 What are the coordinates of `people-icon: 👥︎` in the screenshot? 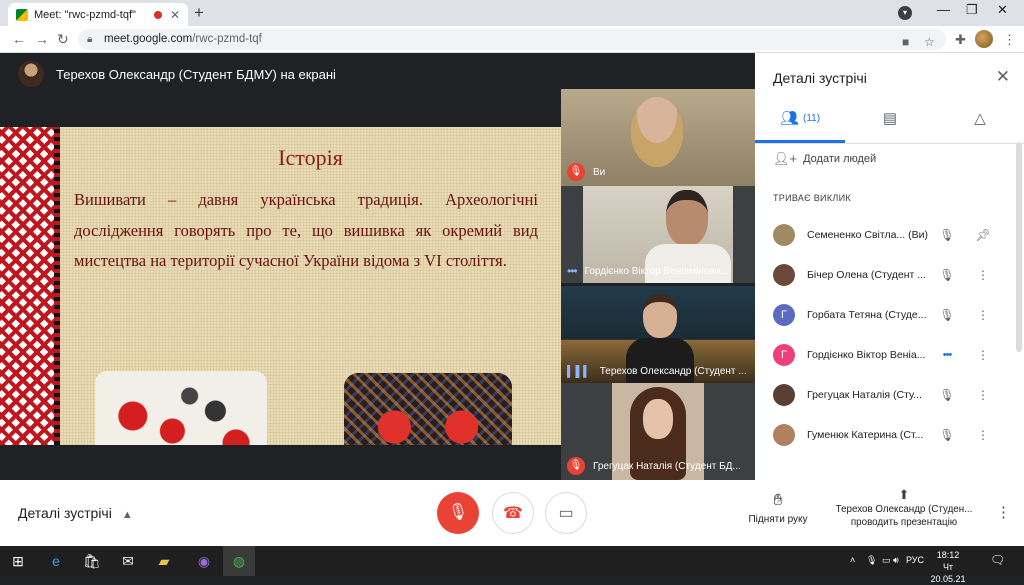 It's located at (789, 118).